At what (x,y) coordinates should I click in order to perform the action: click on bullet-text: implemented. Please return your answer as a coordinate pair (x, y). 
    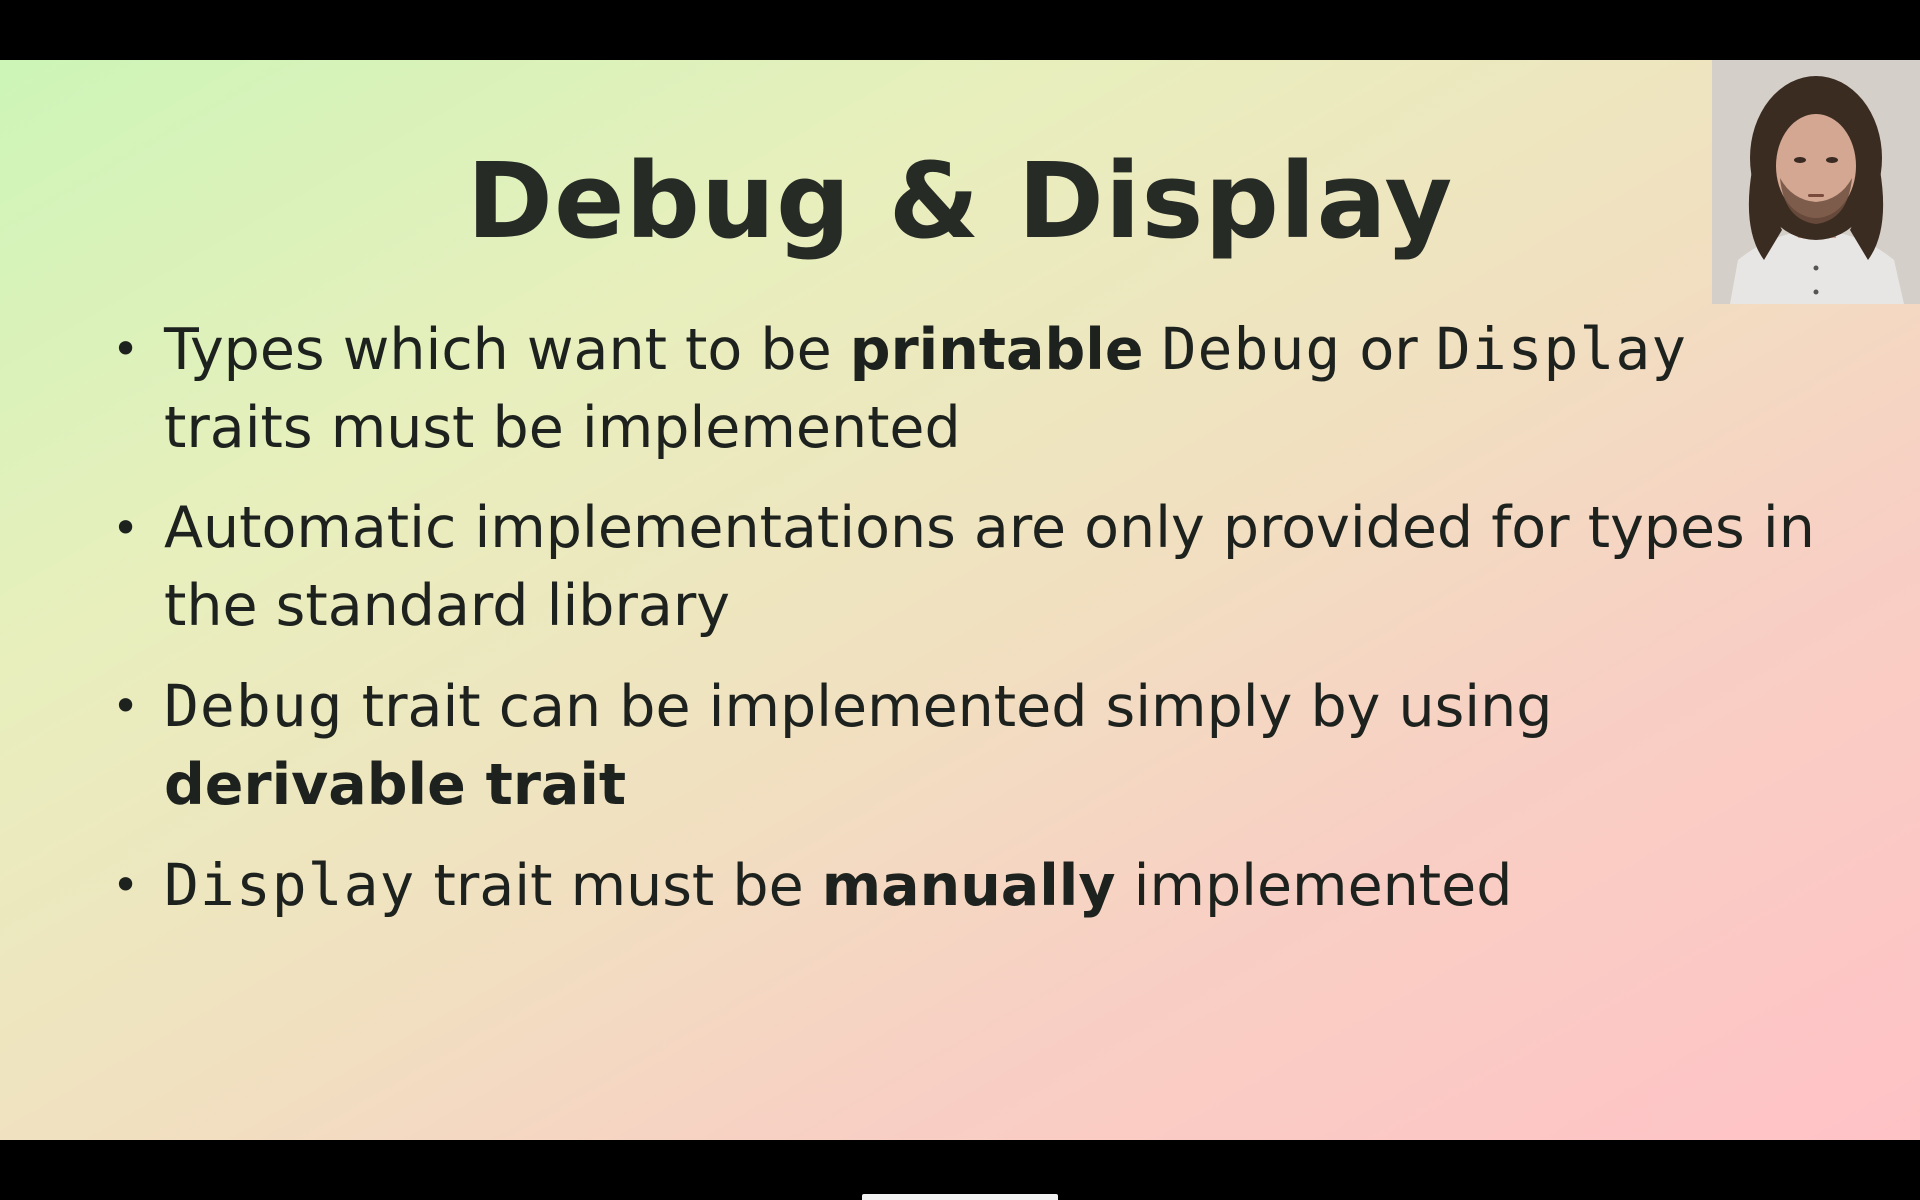
    Looking at the image, I should click on (1314, 886).